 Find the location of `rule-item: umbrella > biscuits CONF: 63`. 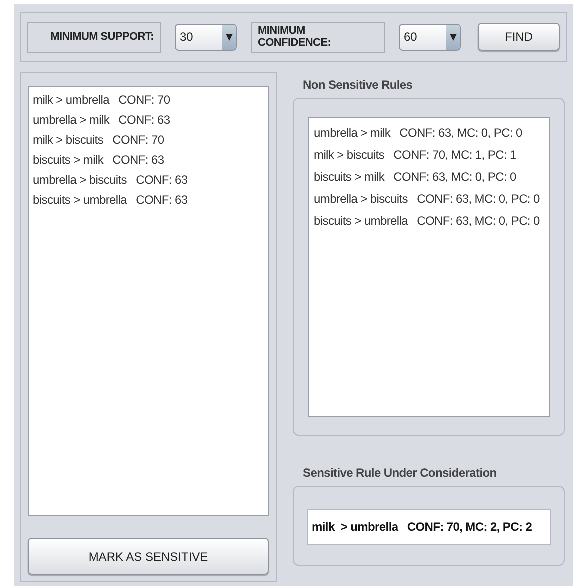

rule-item: umbrella > biscuits CONF: 63 is located at coordinates (148, 180).